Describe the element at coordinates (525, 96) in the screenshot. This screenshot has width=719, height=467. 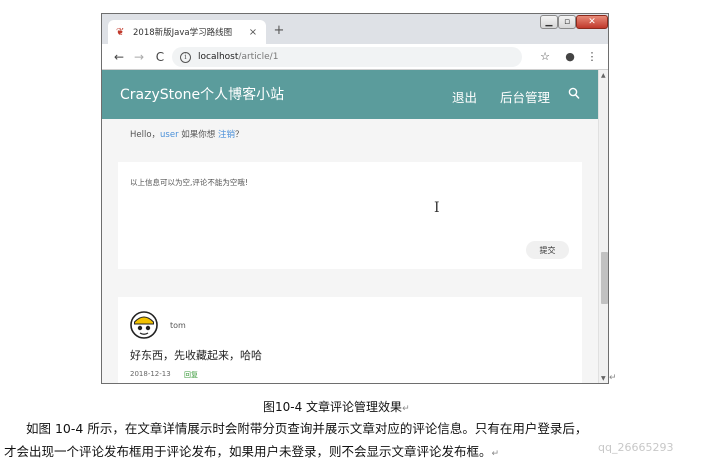
I see `admin-nav-link: 后台管理` at that location.